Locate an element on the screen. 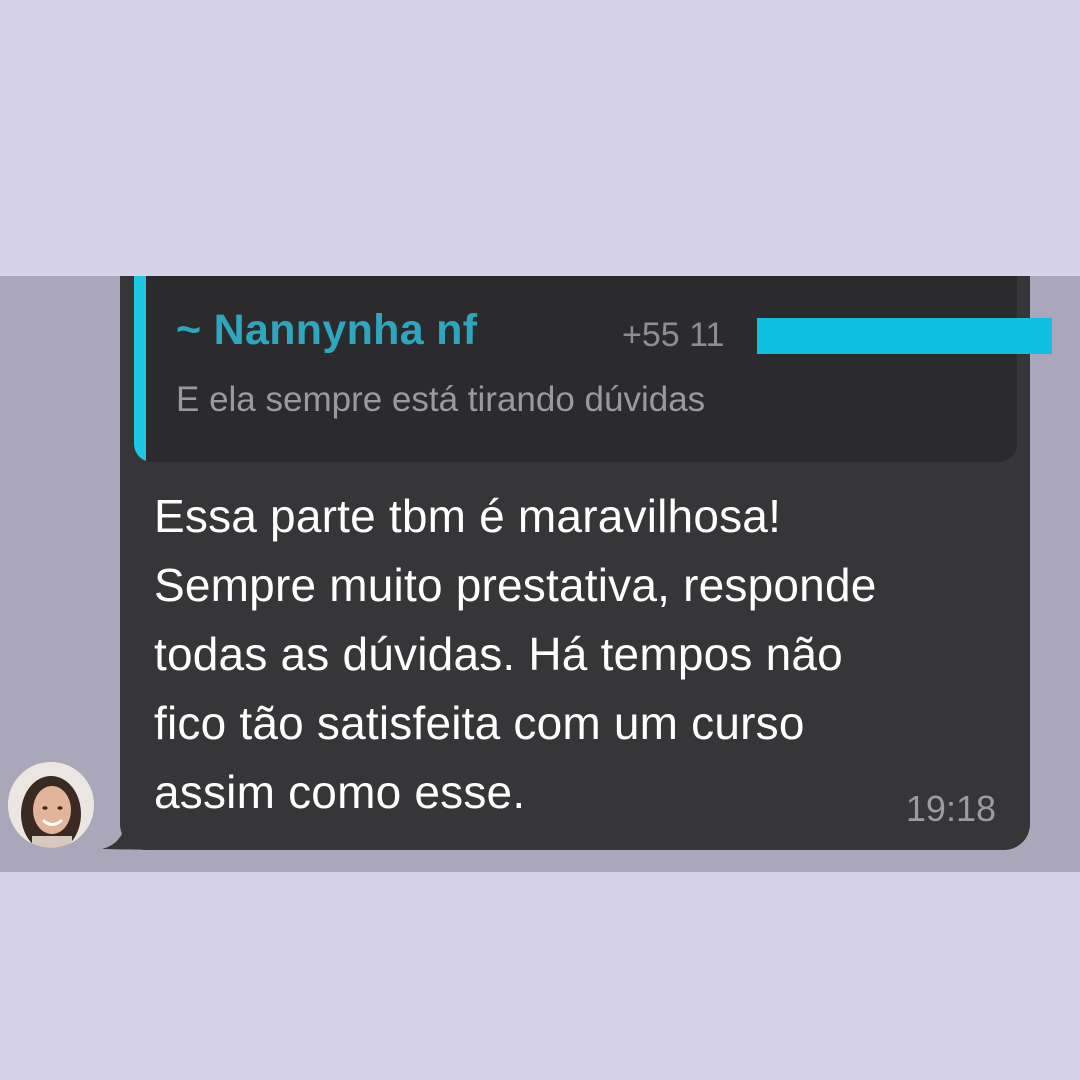  quote-accent-bar is located at coordinates (140, 369).